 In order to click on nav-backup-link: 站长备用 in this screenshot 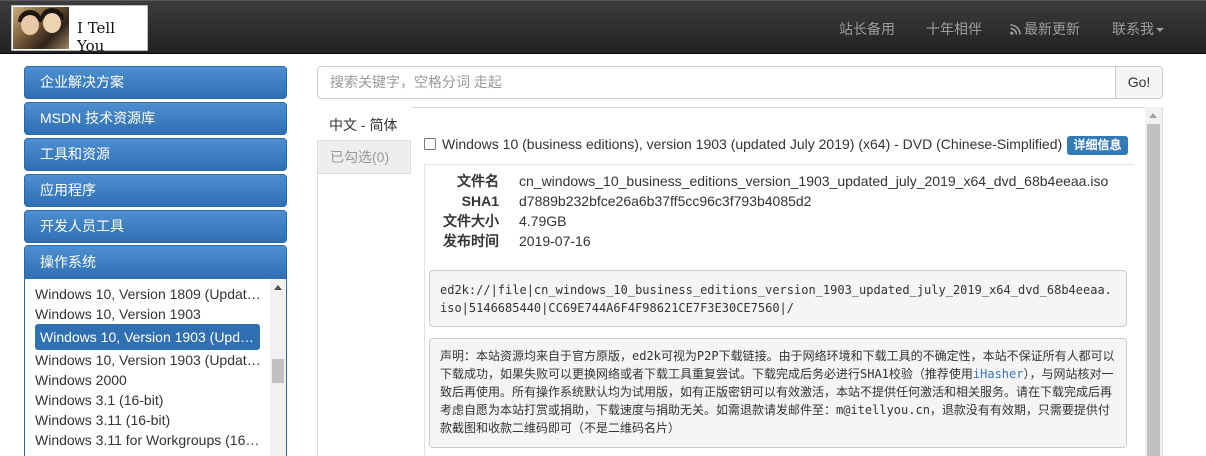, I will do `click(867, 29)`.